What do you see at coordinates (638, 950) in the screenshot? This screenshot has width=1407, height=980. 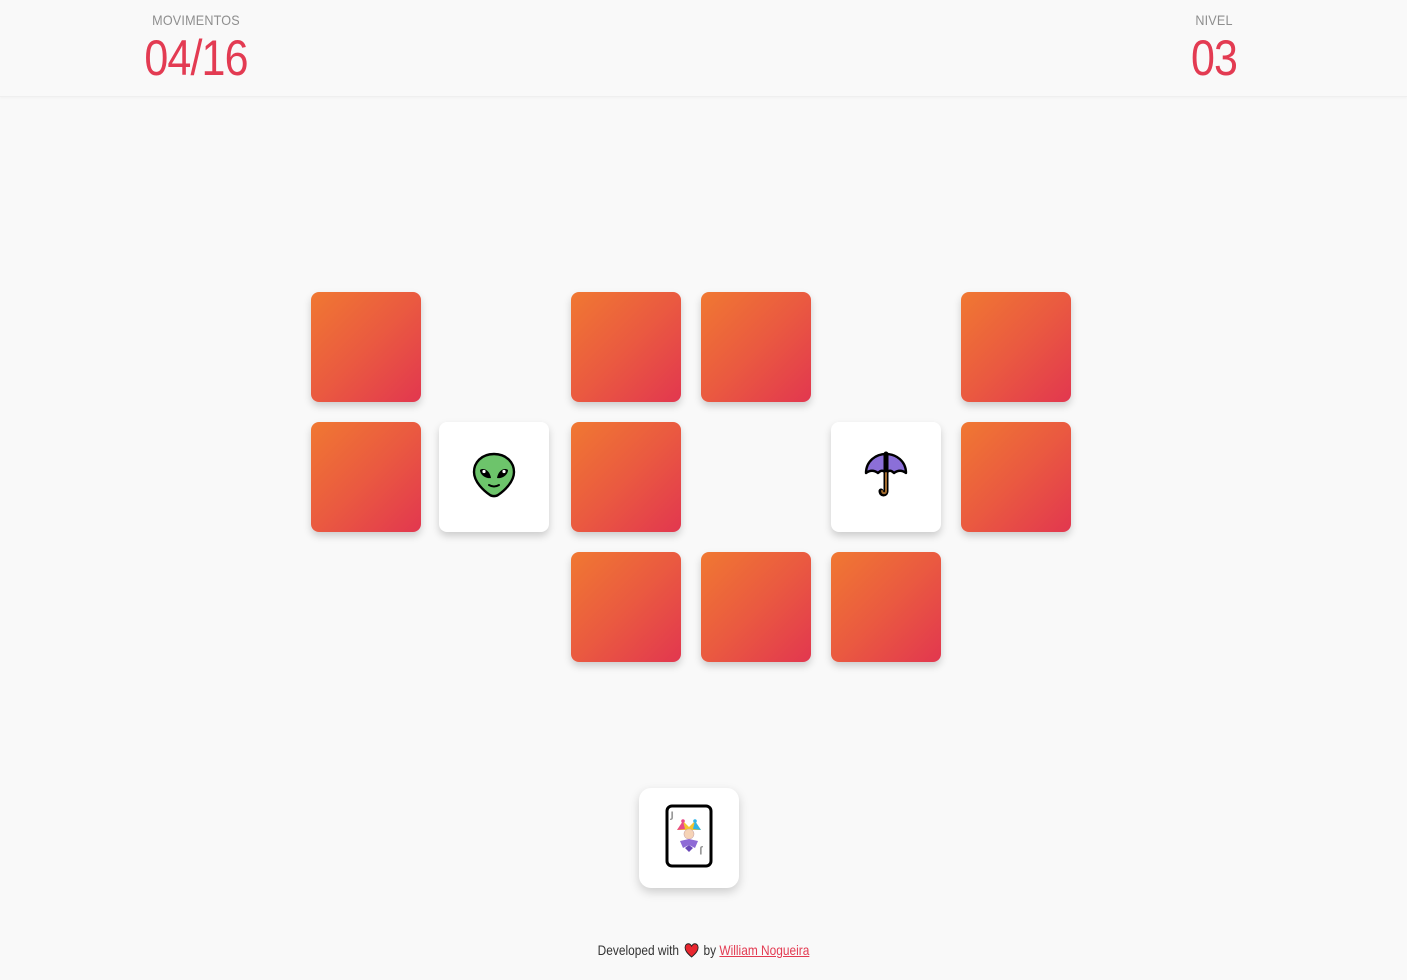 I see `footer-developed-with: Developed with` at bounding box center [638, 950].